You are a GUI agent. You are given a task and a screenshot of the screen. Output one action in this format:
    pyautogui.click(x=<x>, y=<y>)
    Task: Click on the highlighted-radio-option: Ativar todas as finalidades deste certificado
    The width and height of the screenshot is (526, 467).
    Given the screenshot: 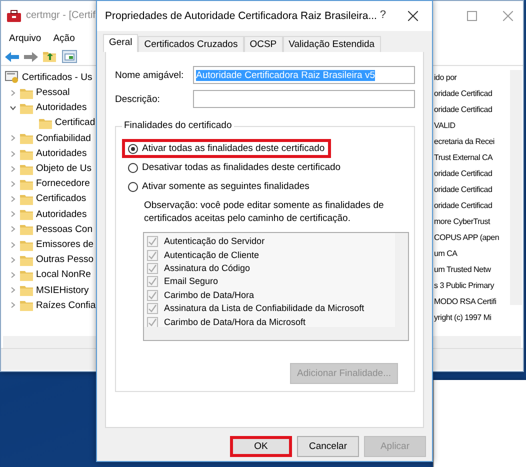 What is the action you would take?
    pyautogui.click(x=226, y=148)
    